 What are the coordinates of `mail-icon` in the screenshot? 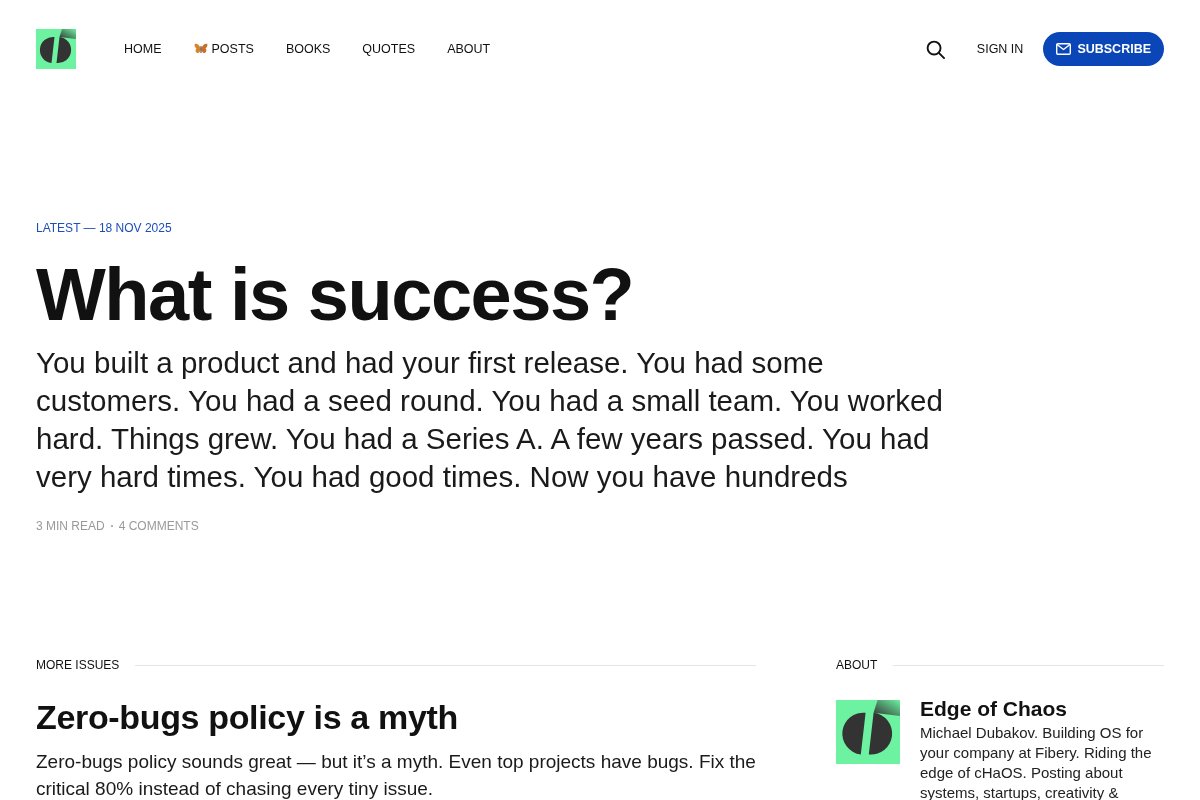 It's located at (1064, 49).